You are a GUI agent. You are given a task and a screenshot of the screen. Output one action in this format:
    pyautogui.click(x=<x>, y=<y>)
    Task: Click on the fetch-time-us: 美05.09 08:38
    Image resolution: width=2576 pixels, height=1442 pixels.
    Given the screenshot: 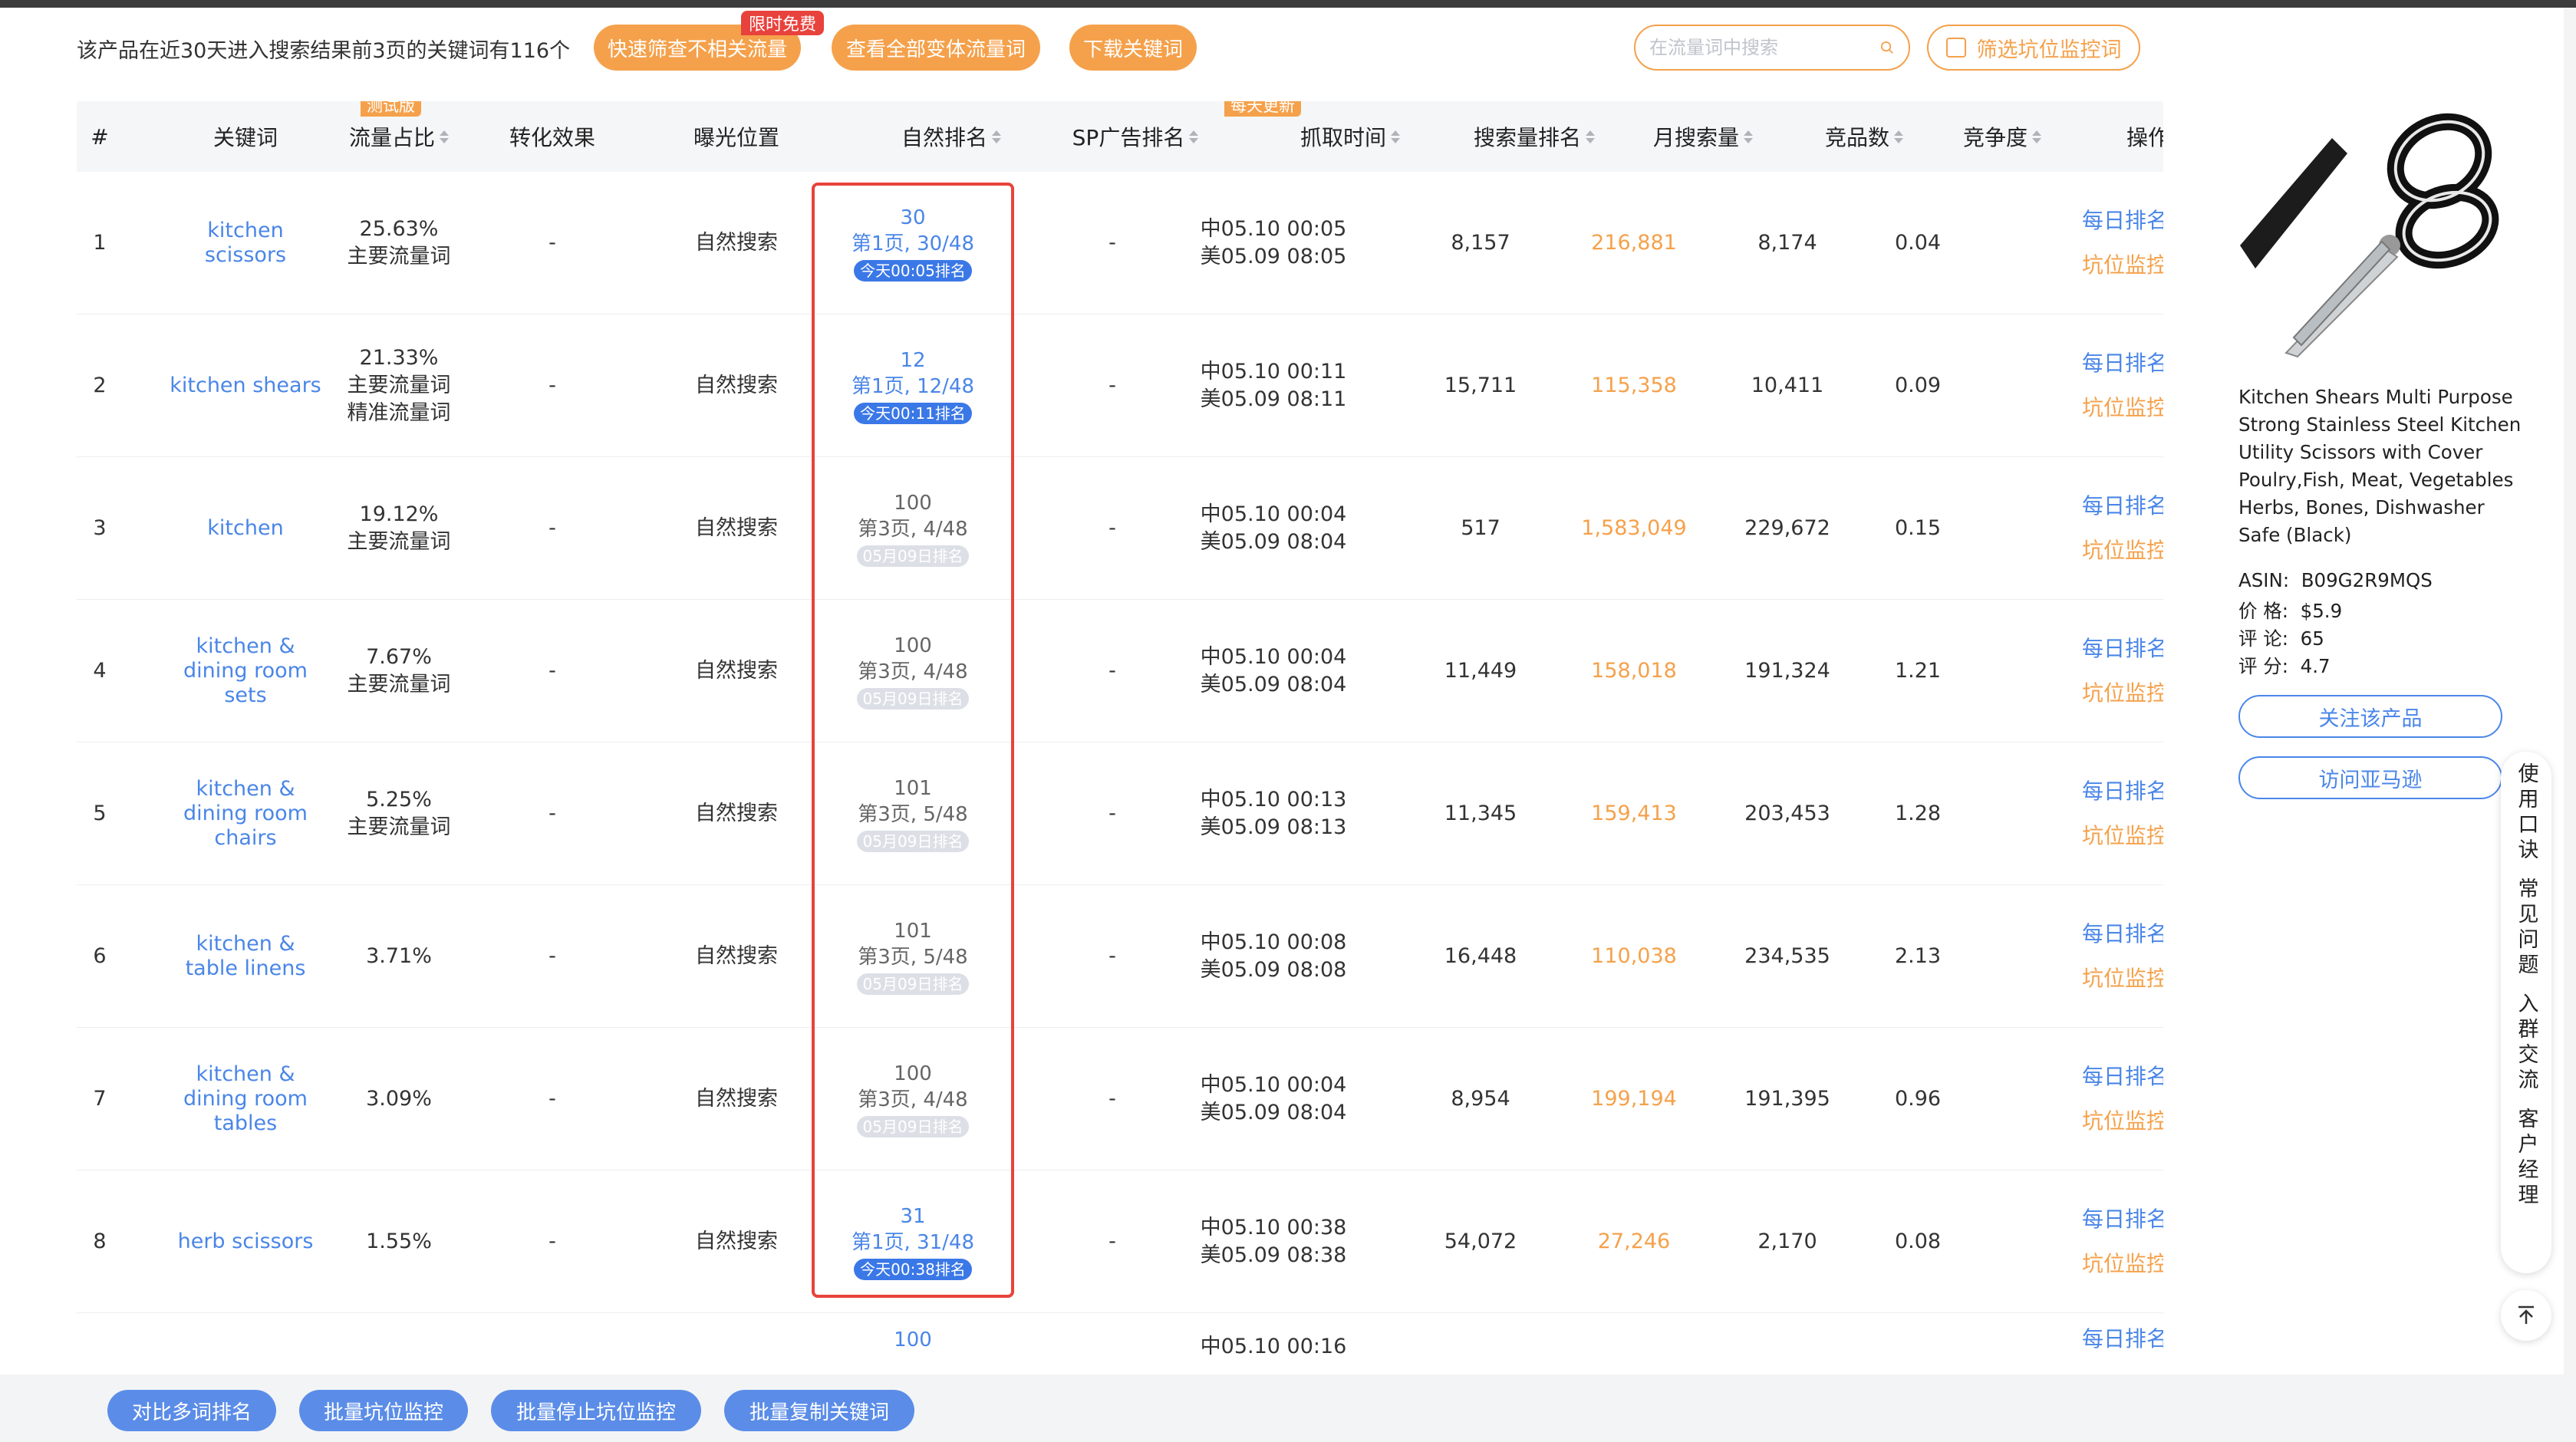 What is the action you would take?
    pyautogui.click(x=1273, y=1255)
    